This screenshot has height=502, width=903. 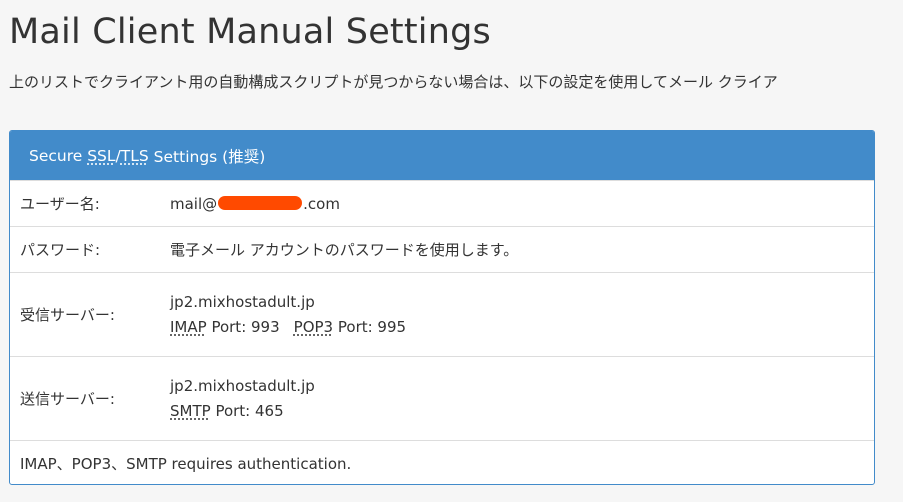 I want to click on username-suffix: .com, so click(x=321, y=203).